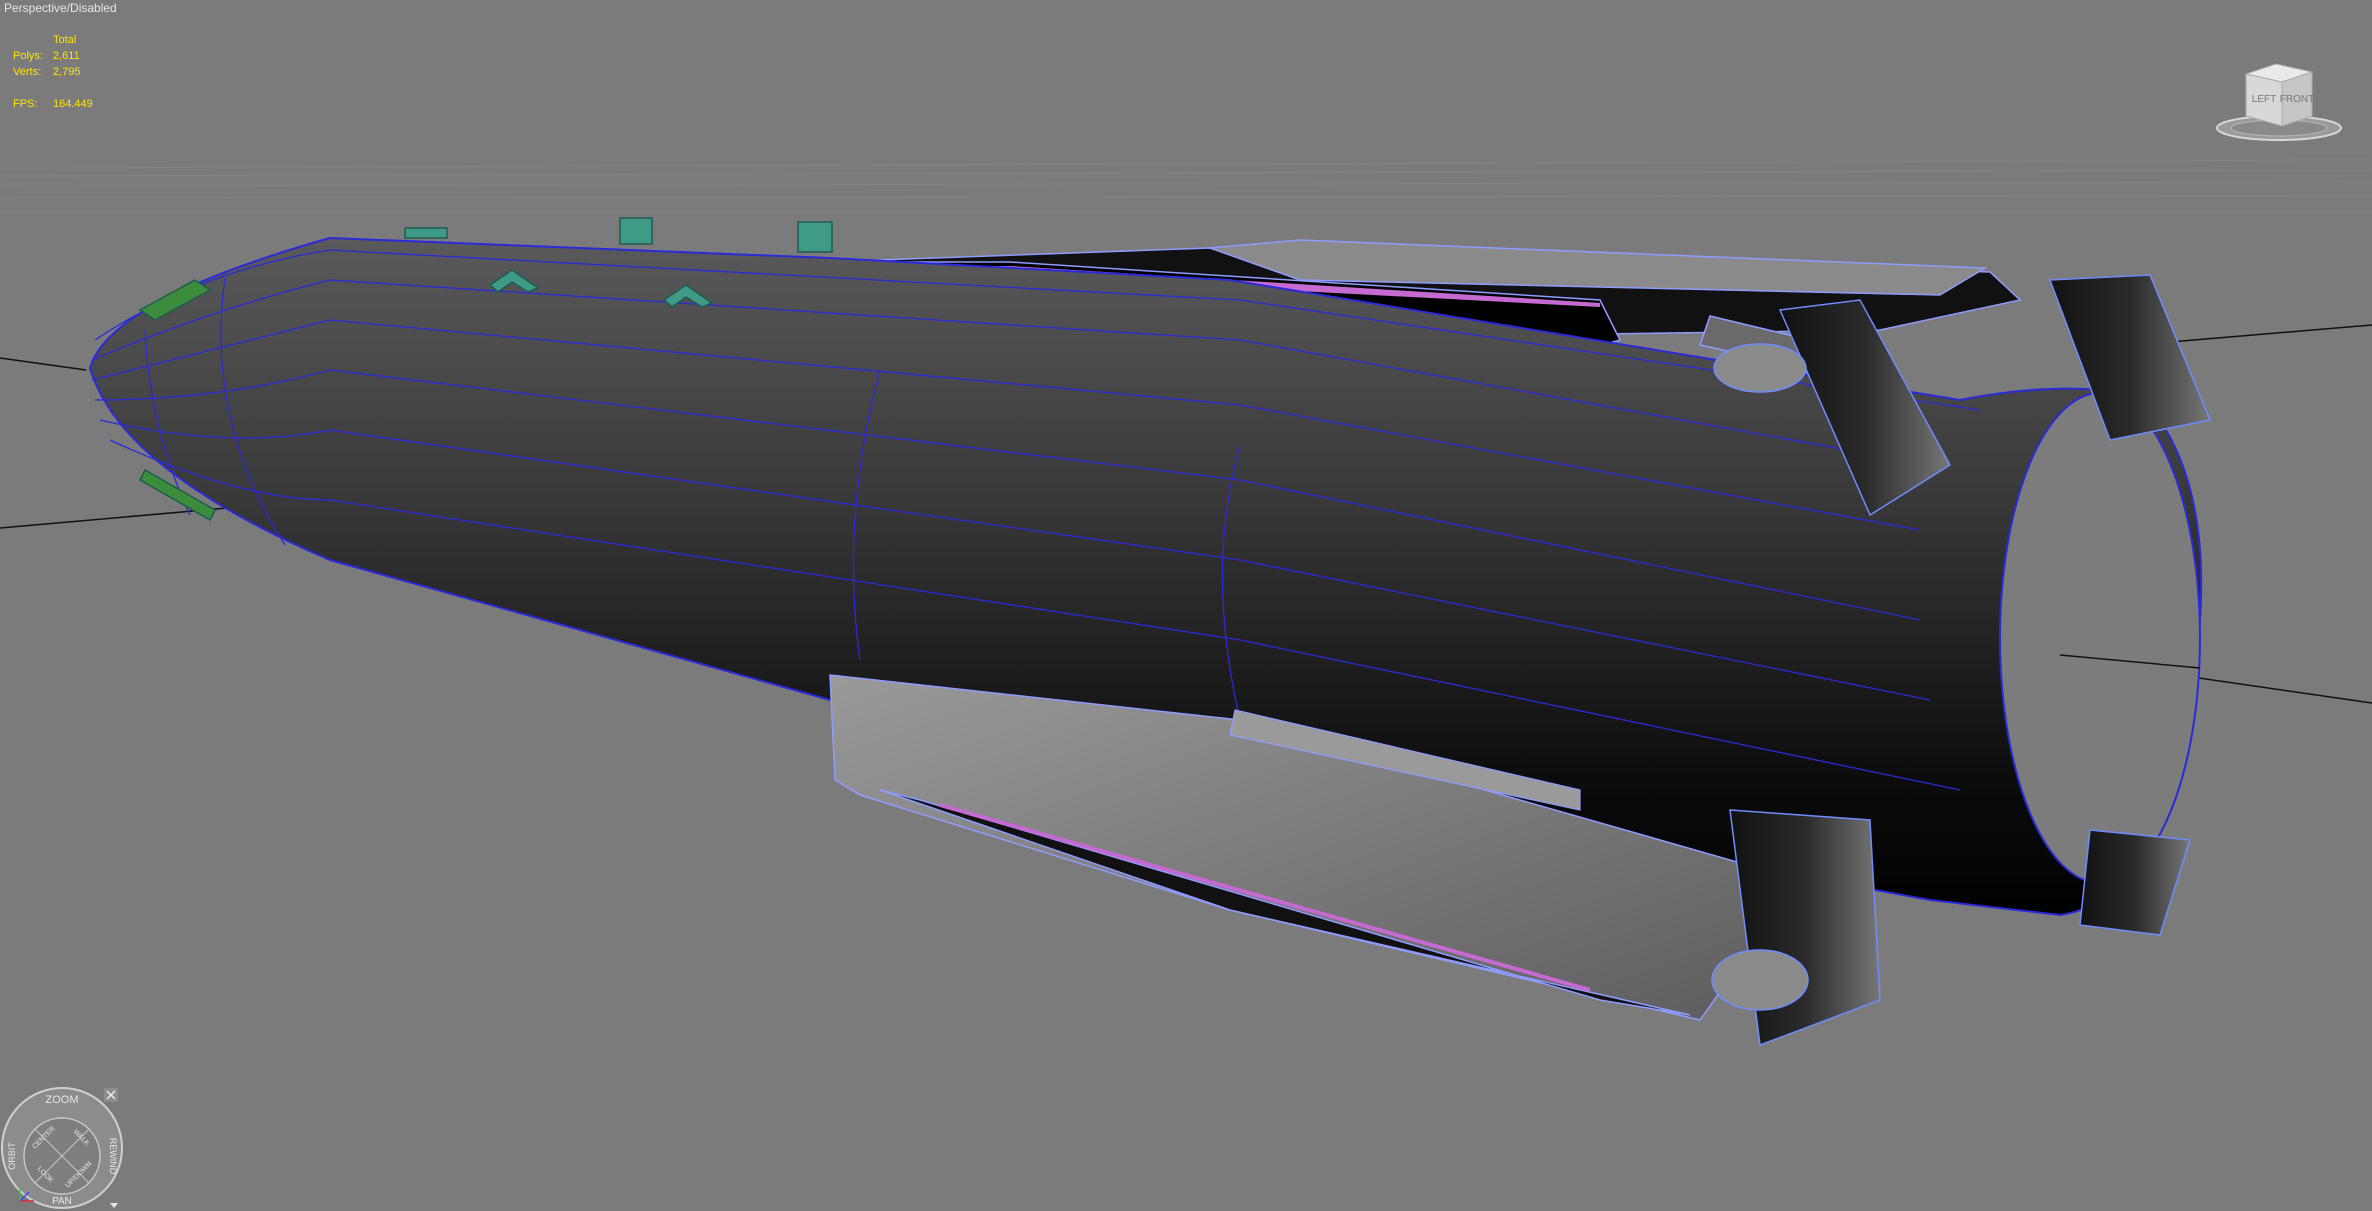 The image size is (2372, 1211). What do you see at coordinates (28, 56) in the screenshot?
I see `polys-label: Polys:` at bounding box center [28, 56].